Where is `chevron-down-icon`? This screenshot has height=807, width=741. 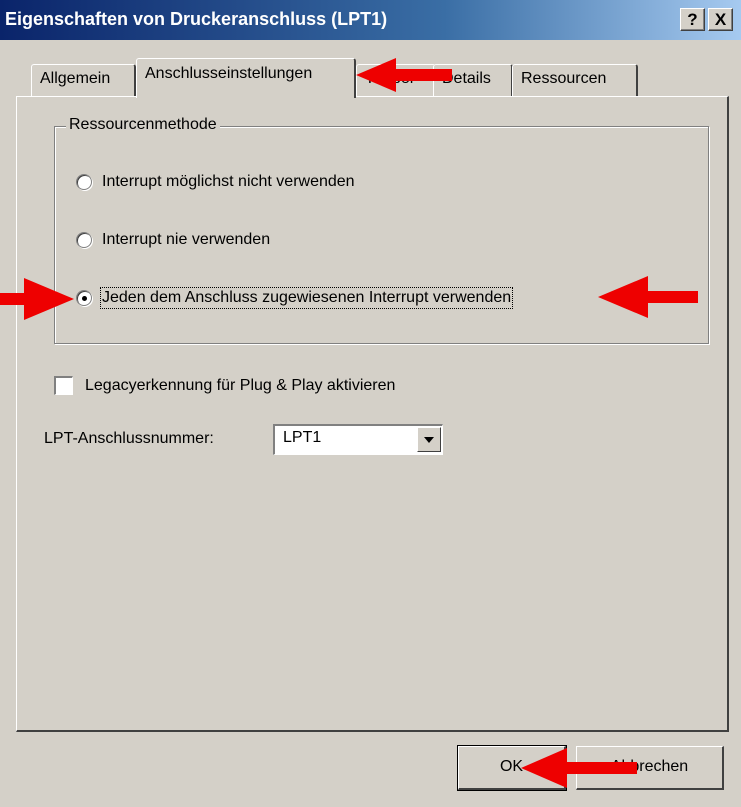
chevron-down-icon is located at coordinates (429, 440).